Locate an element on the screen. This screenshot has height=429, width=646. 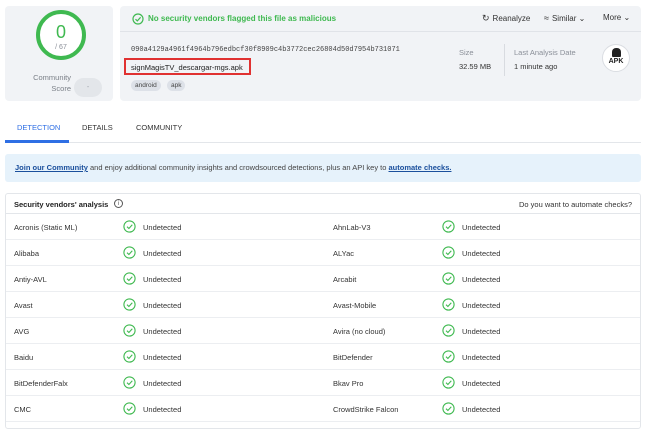
apk-file-type-icon: APK is located at coordinates (616, 58).